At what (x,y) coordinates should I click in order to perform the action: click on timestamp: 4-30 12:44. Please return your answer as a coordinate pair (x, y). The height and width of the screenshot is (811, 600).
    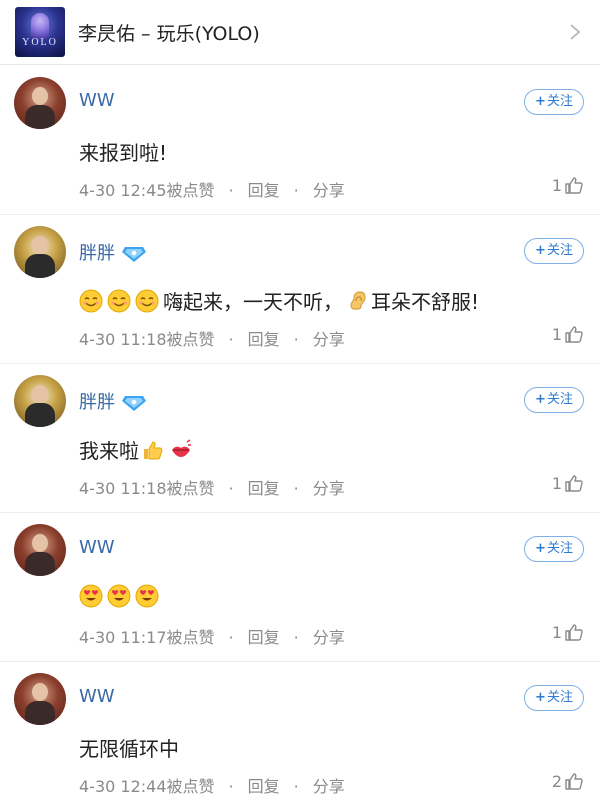
    Looking at the image, I should click on (123, 786).